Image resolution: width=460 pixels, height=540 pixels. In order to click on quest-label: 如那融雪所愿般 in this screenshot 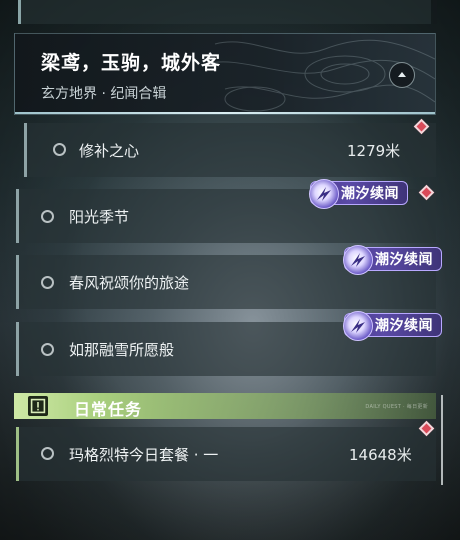, I will do `click(122, 350)`.